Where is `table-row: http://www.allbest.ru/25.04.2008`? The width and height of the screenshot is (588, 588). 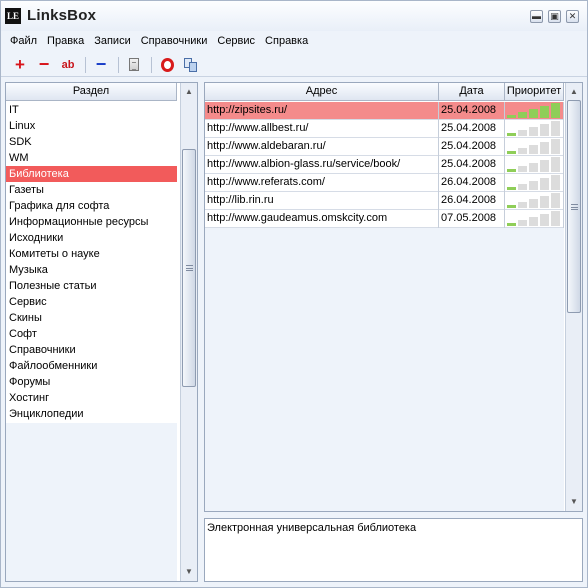
table-row: http://www.allbest.ru/25.04.2008 is located at coordinates (384, 129).